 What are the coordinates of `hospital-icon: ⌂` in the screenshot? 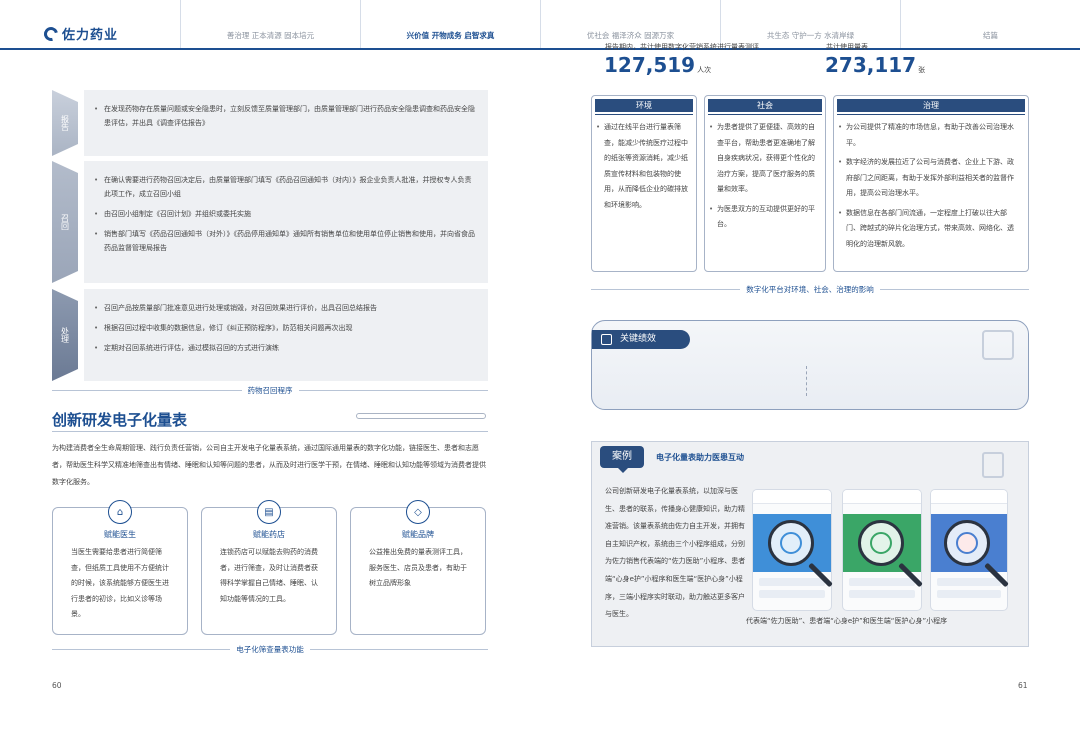 It's located at (120, 512).